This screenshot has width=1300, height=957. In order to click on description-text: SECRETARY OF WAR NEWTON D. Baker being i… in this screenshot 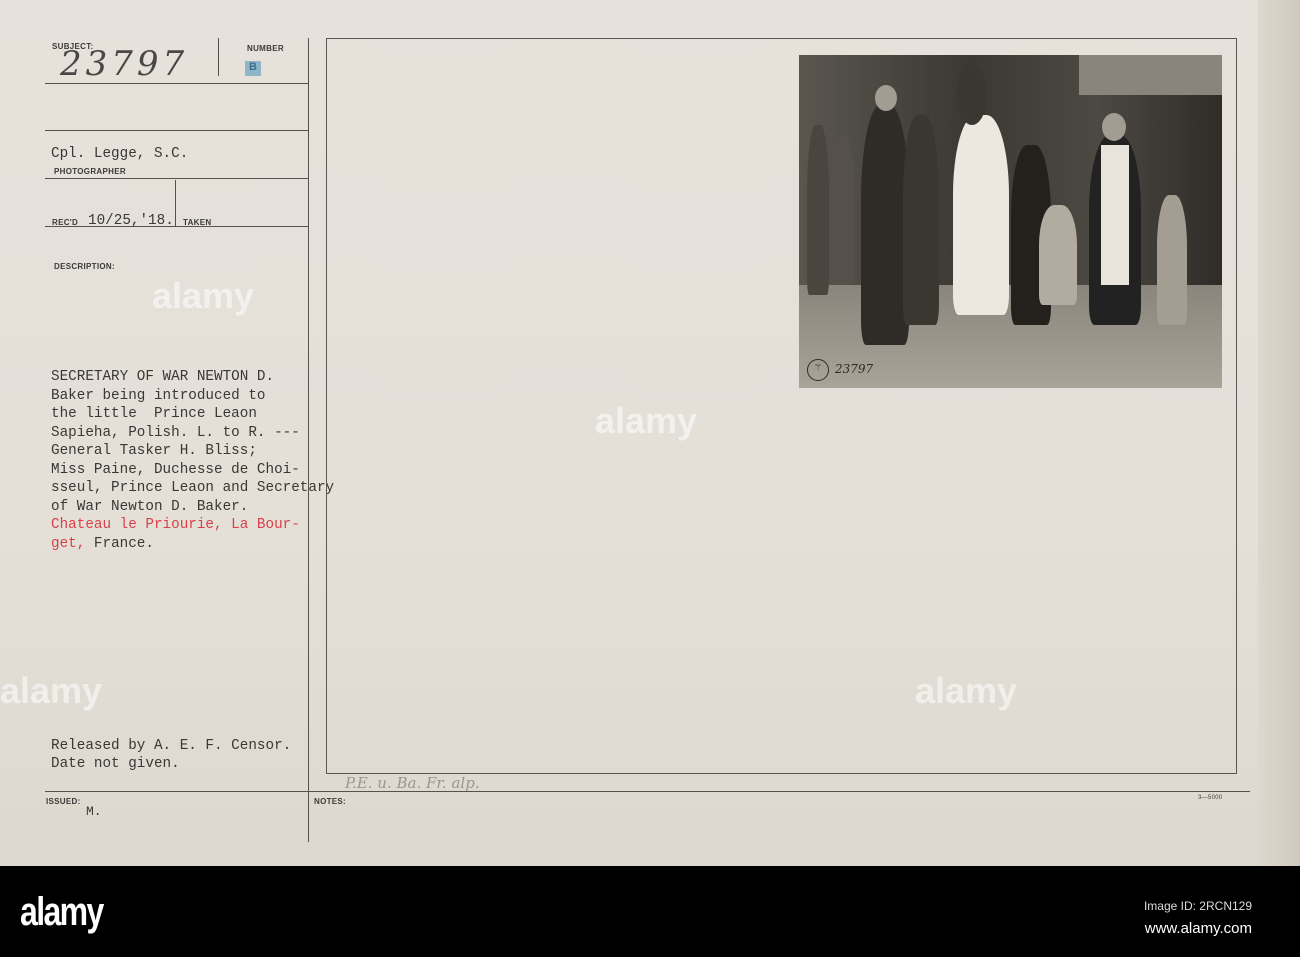, I will do `click(192, 460)`.